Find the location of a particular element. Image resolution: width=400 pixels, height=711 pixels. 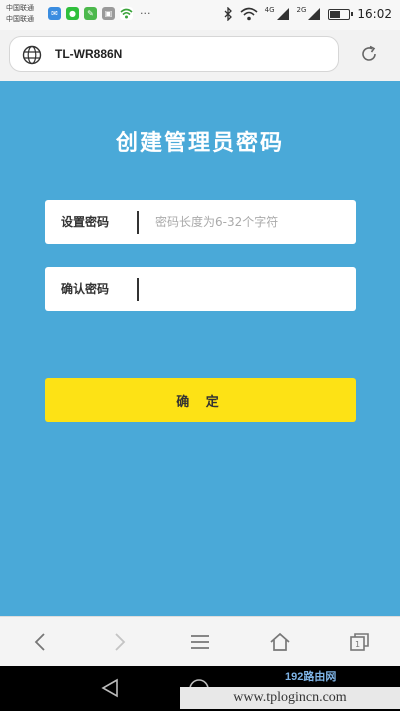

forward-button is located at coordinates (120, 642).